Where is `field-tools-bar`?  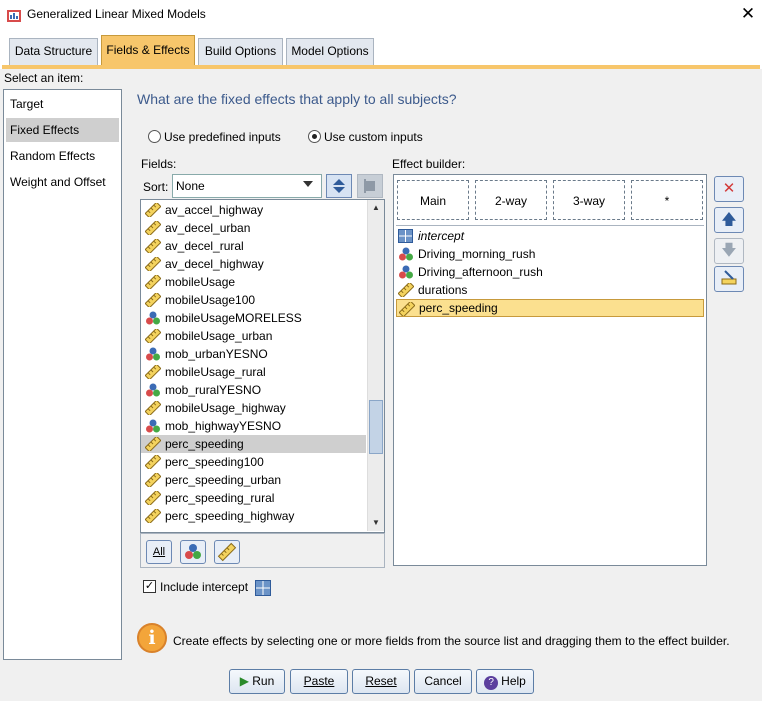 field-tools-bar is located at coordinates (262, 550).